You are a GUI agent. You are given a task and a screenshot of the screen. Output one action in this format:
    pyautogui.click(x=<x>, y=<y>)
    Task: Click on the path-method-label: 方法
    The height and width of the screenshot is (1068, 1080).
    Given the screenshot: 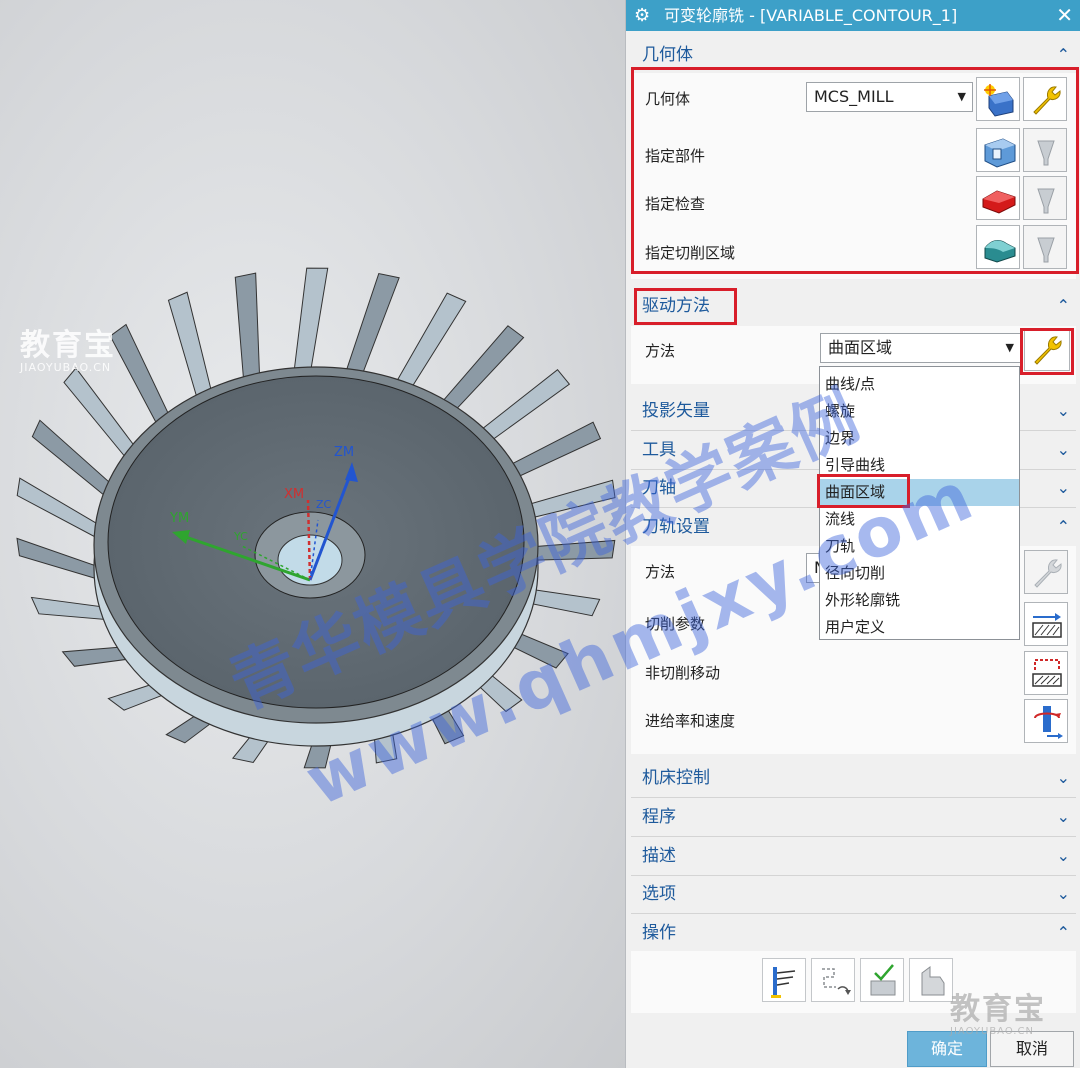 What is the action you would take?
    pyautogui.click(x=660, y=572)
    